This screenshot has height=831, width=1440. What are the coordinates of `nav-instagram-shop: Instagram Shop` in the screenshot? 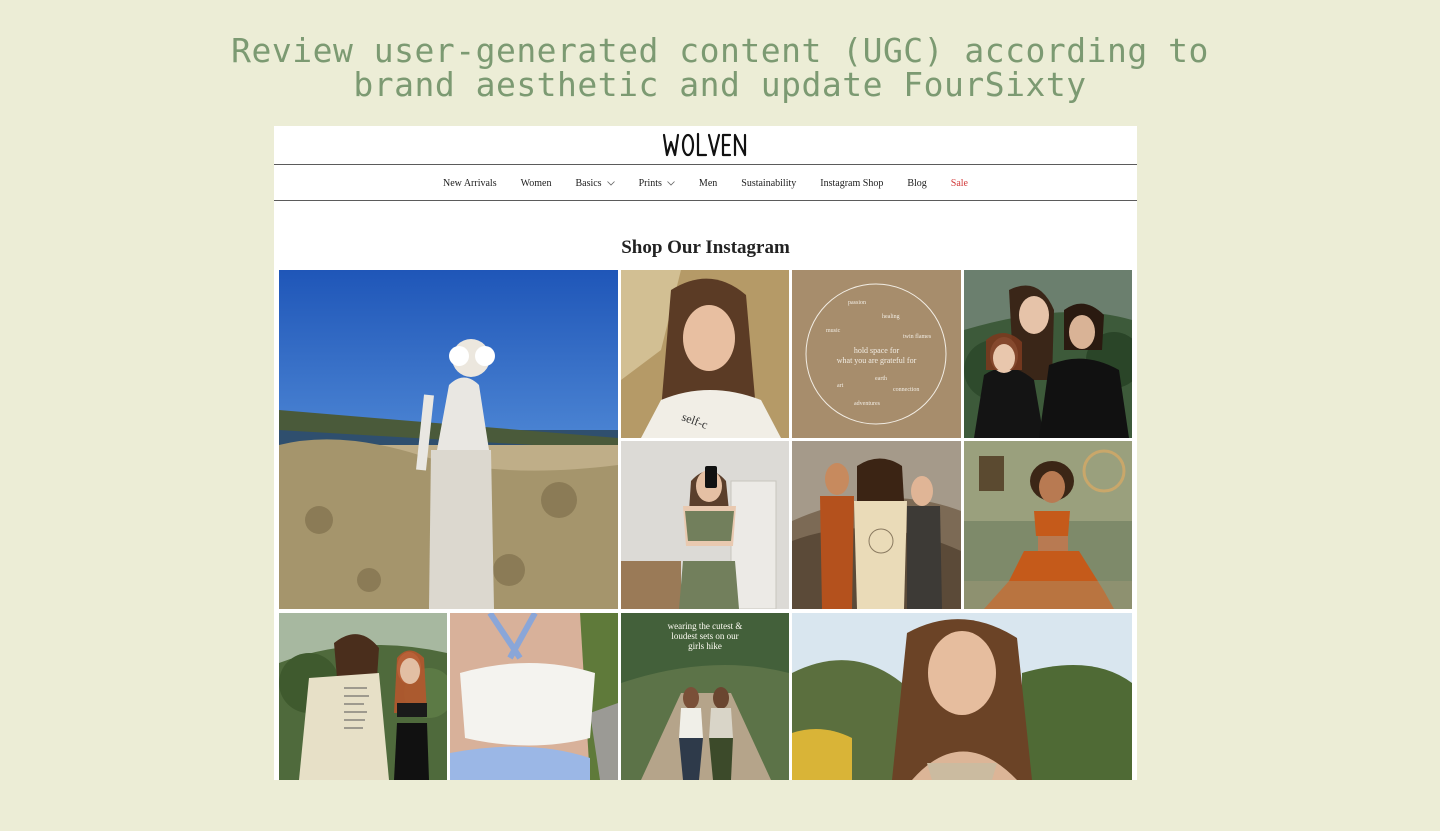 It's located at (851, 183).